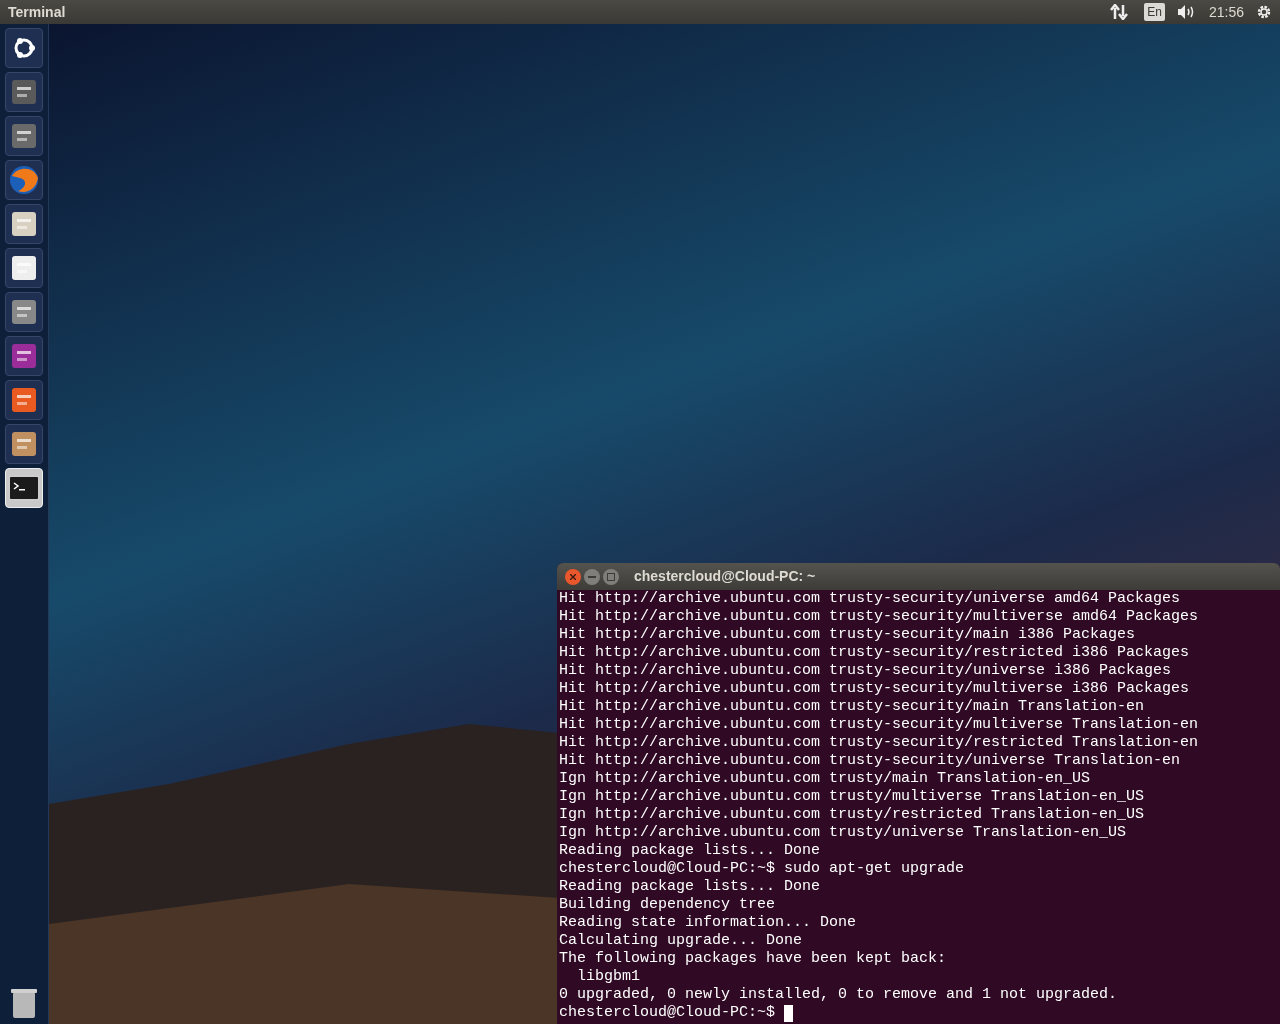 The height and width of the screenshot is (1024, 1280). What do you see at coordinates (838, 995) in the screenshot?
I see `terminal-line: 0 upgraded, 0 newly installed, 0 to remove and 1 not upgraded.` at bounding box center [838, 995].